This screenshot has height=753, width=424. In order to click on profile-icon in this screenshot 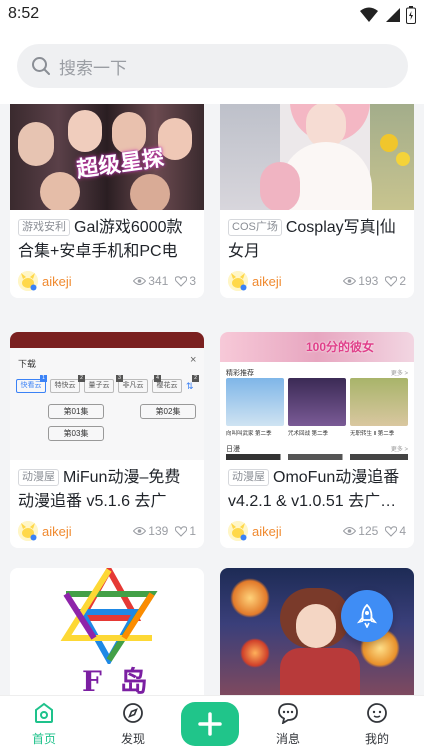, I will do `click(377, 713)`.